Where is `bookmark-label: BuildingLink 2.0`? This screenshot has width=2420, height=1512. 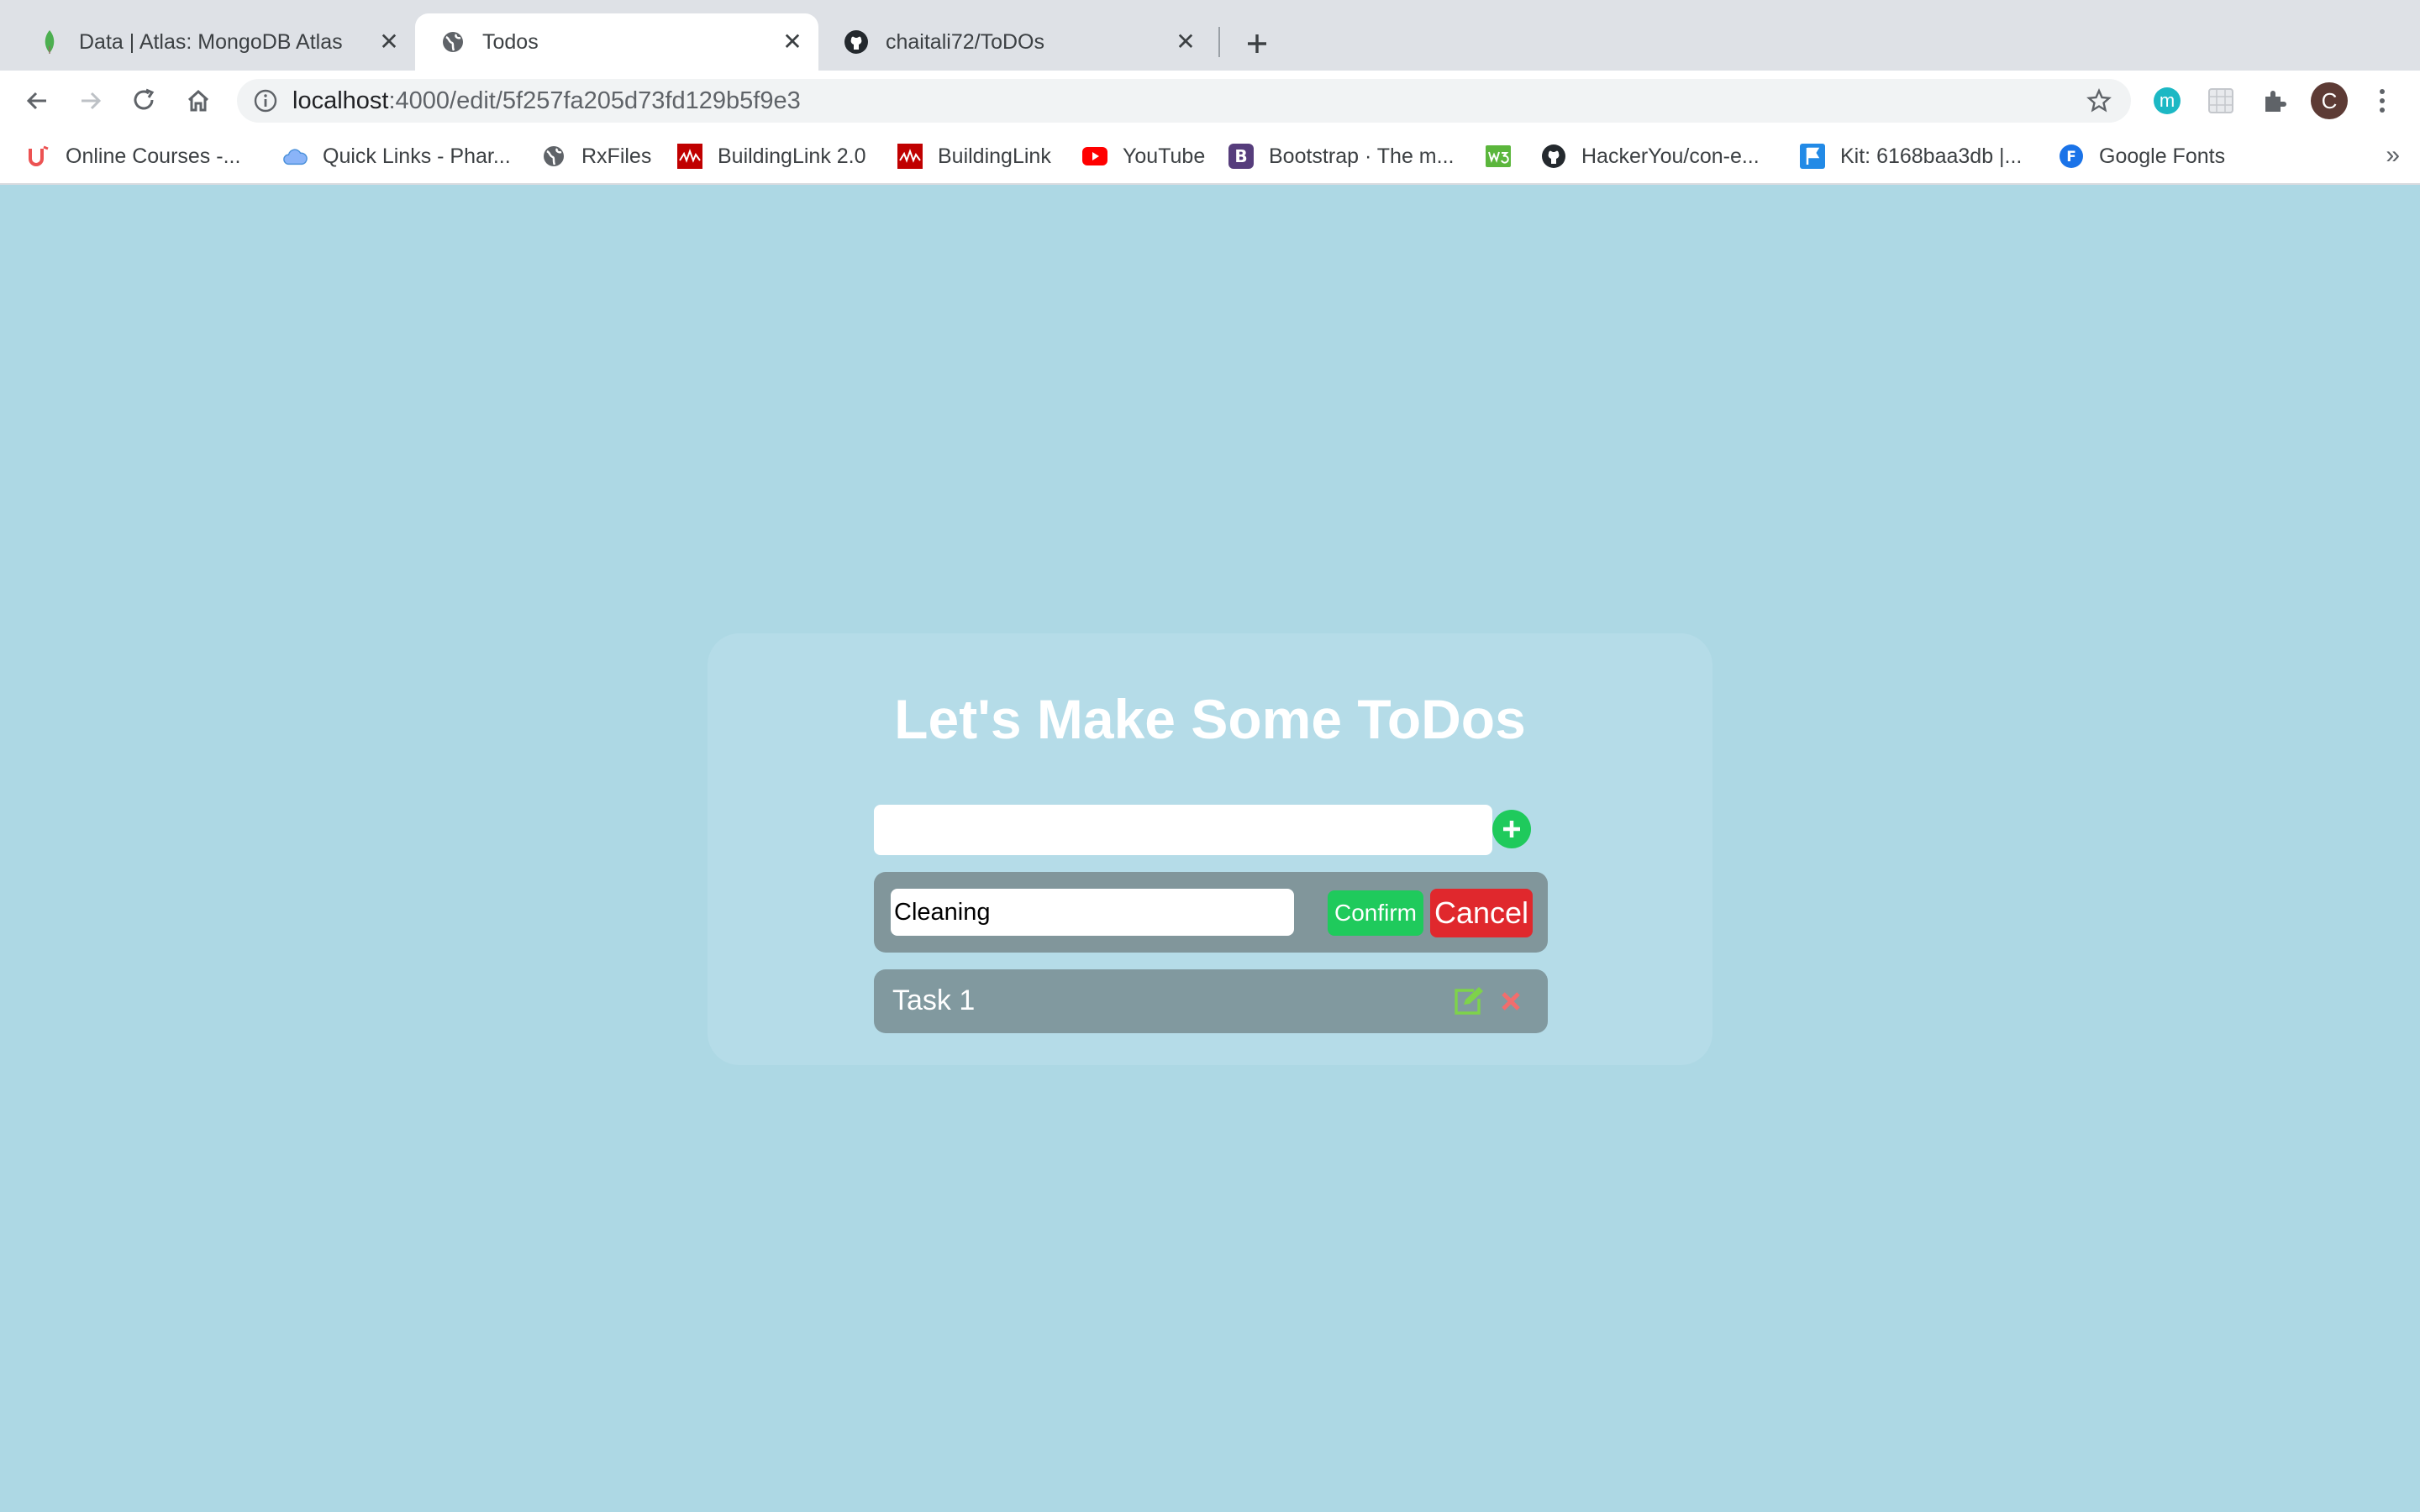 bookmark-label: BuildingLink 2.0 is located at coordinates (792, 156).